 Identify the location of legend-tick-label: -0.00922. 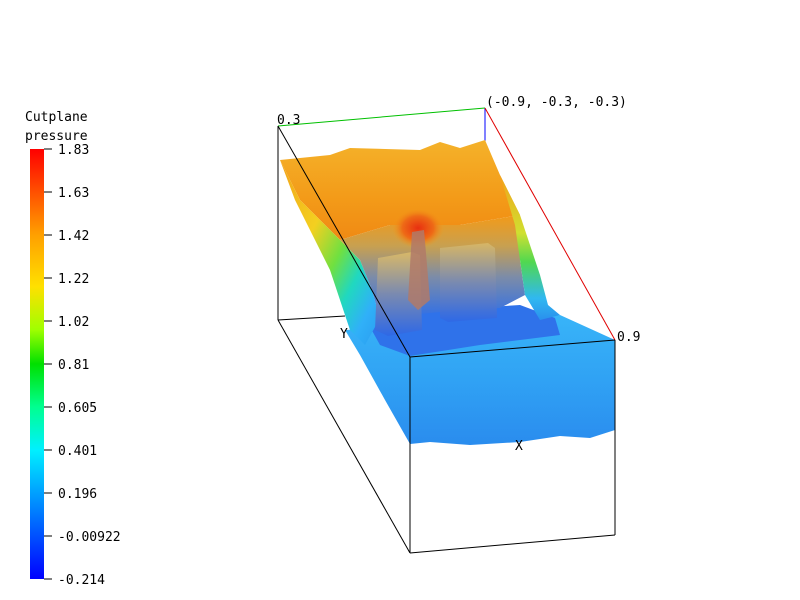
(89, 537).